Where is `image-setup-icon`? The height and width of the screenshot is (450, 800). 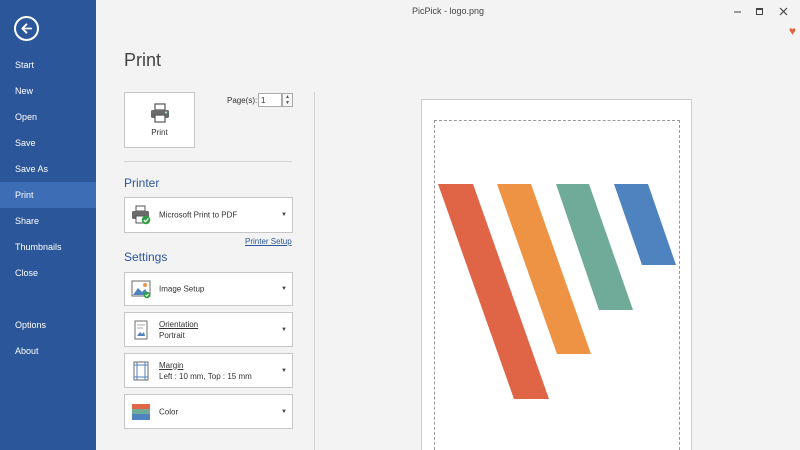
image-setup-icon is located at coordinates (141, 289).